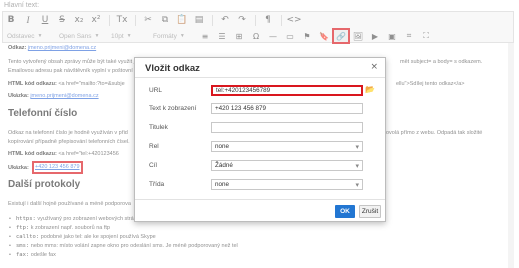 This screenshot has width=519, height=268. Describe the element at coordinates (345, 211) in the screenshot. I see `ok-button: OK` at that location.